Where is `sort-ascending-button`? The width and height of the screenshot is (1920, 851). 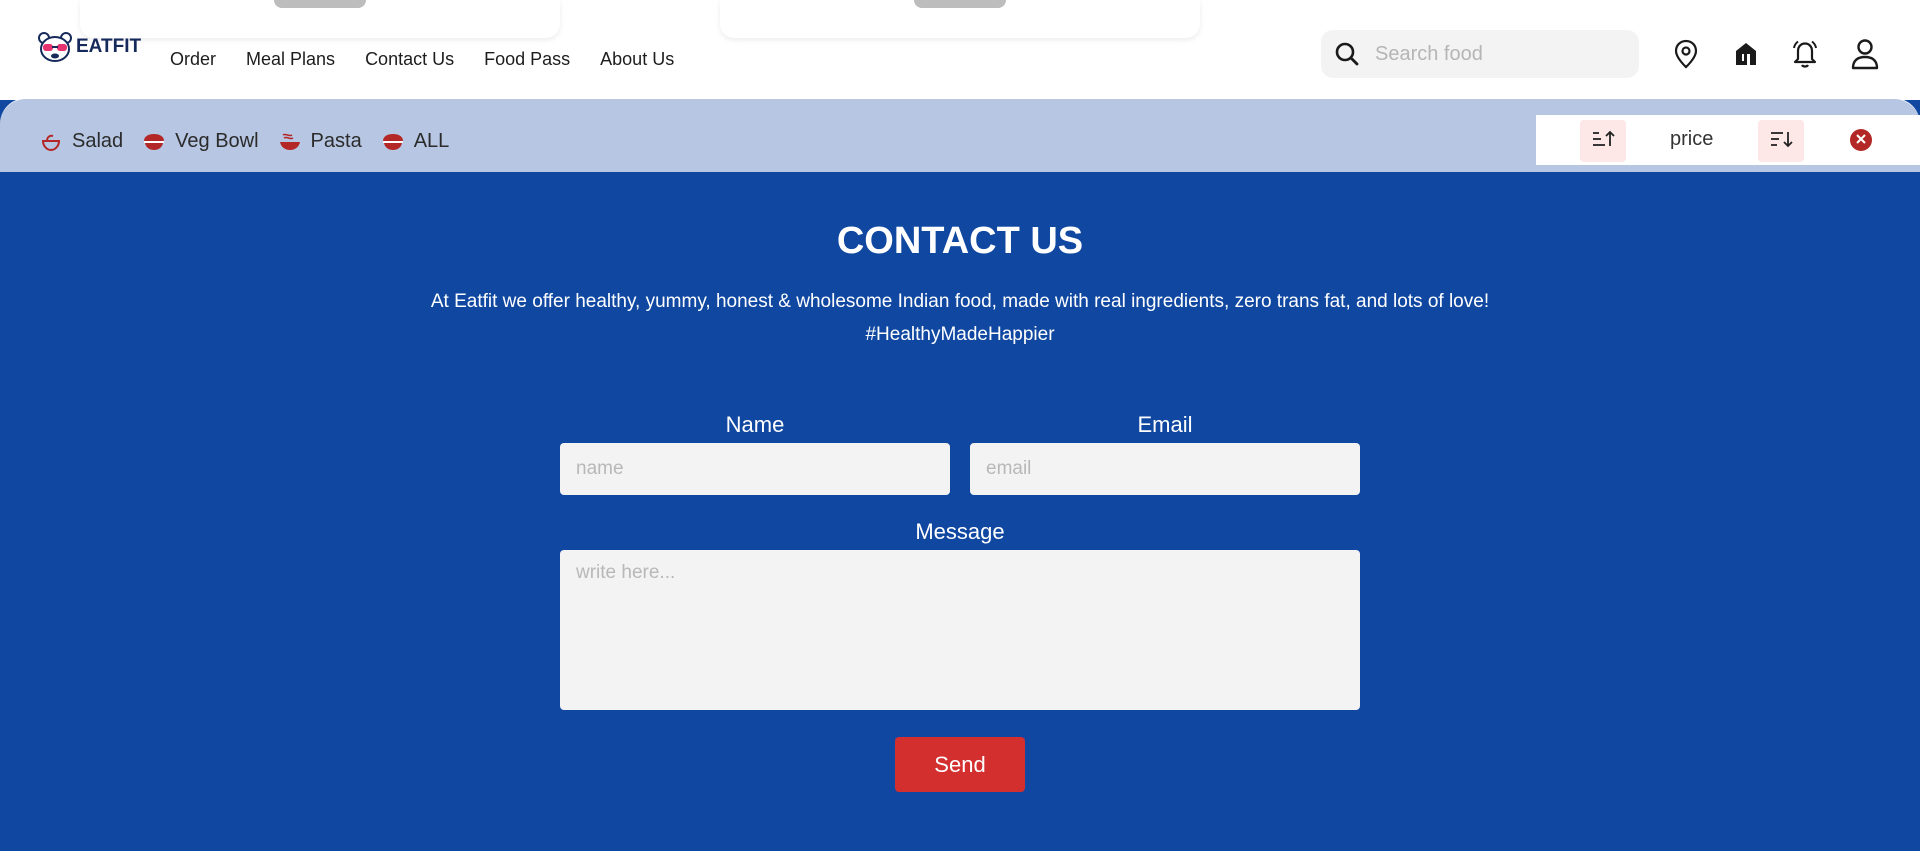
sort-ascending-button is located at coordinates (1603, 141).